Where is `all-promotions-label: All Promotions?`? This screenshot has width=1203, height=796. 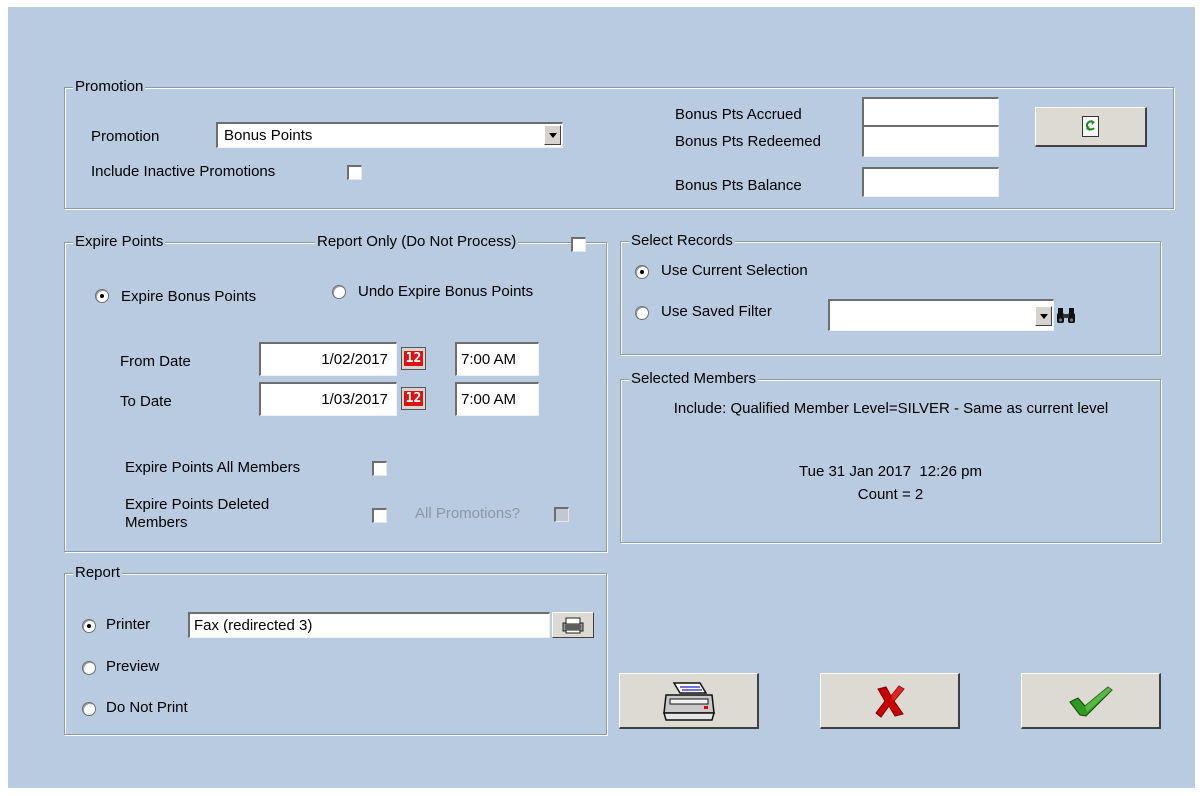
all-promotions-label: All Promotions? is located at coordinates (468, 513).